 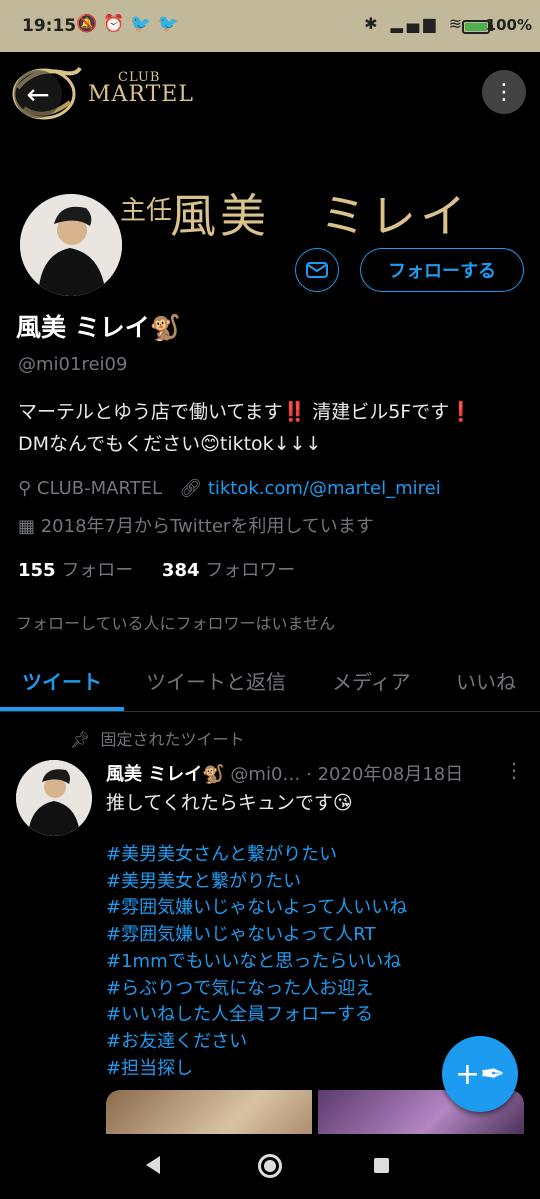 I want to click on bio-text-rest: 清建ビル5Fです, so click(x=378, y=412).